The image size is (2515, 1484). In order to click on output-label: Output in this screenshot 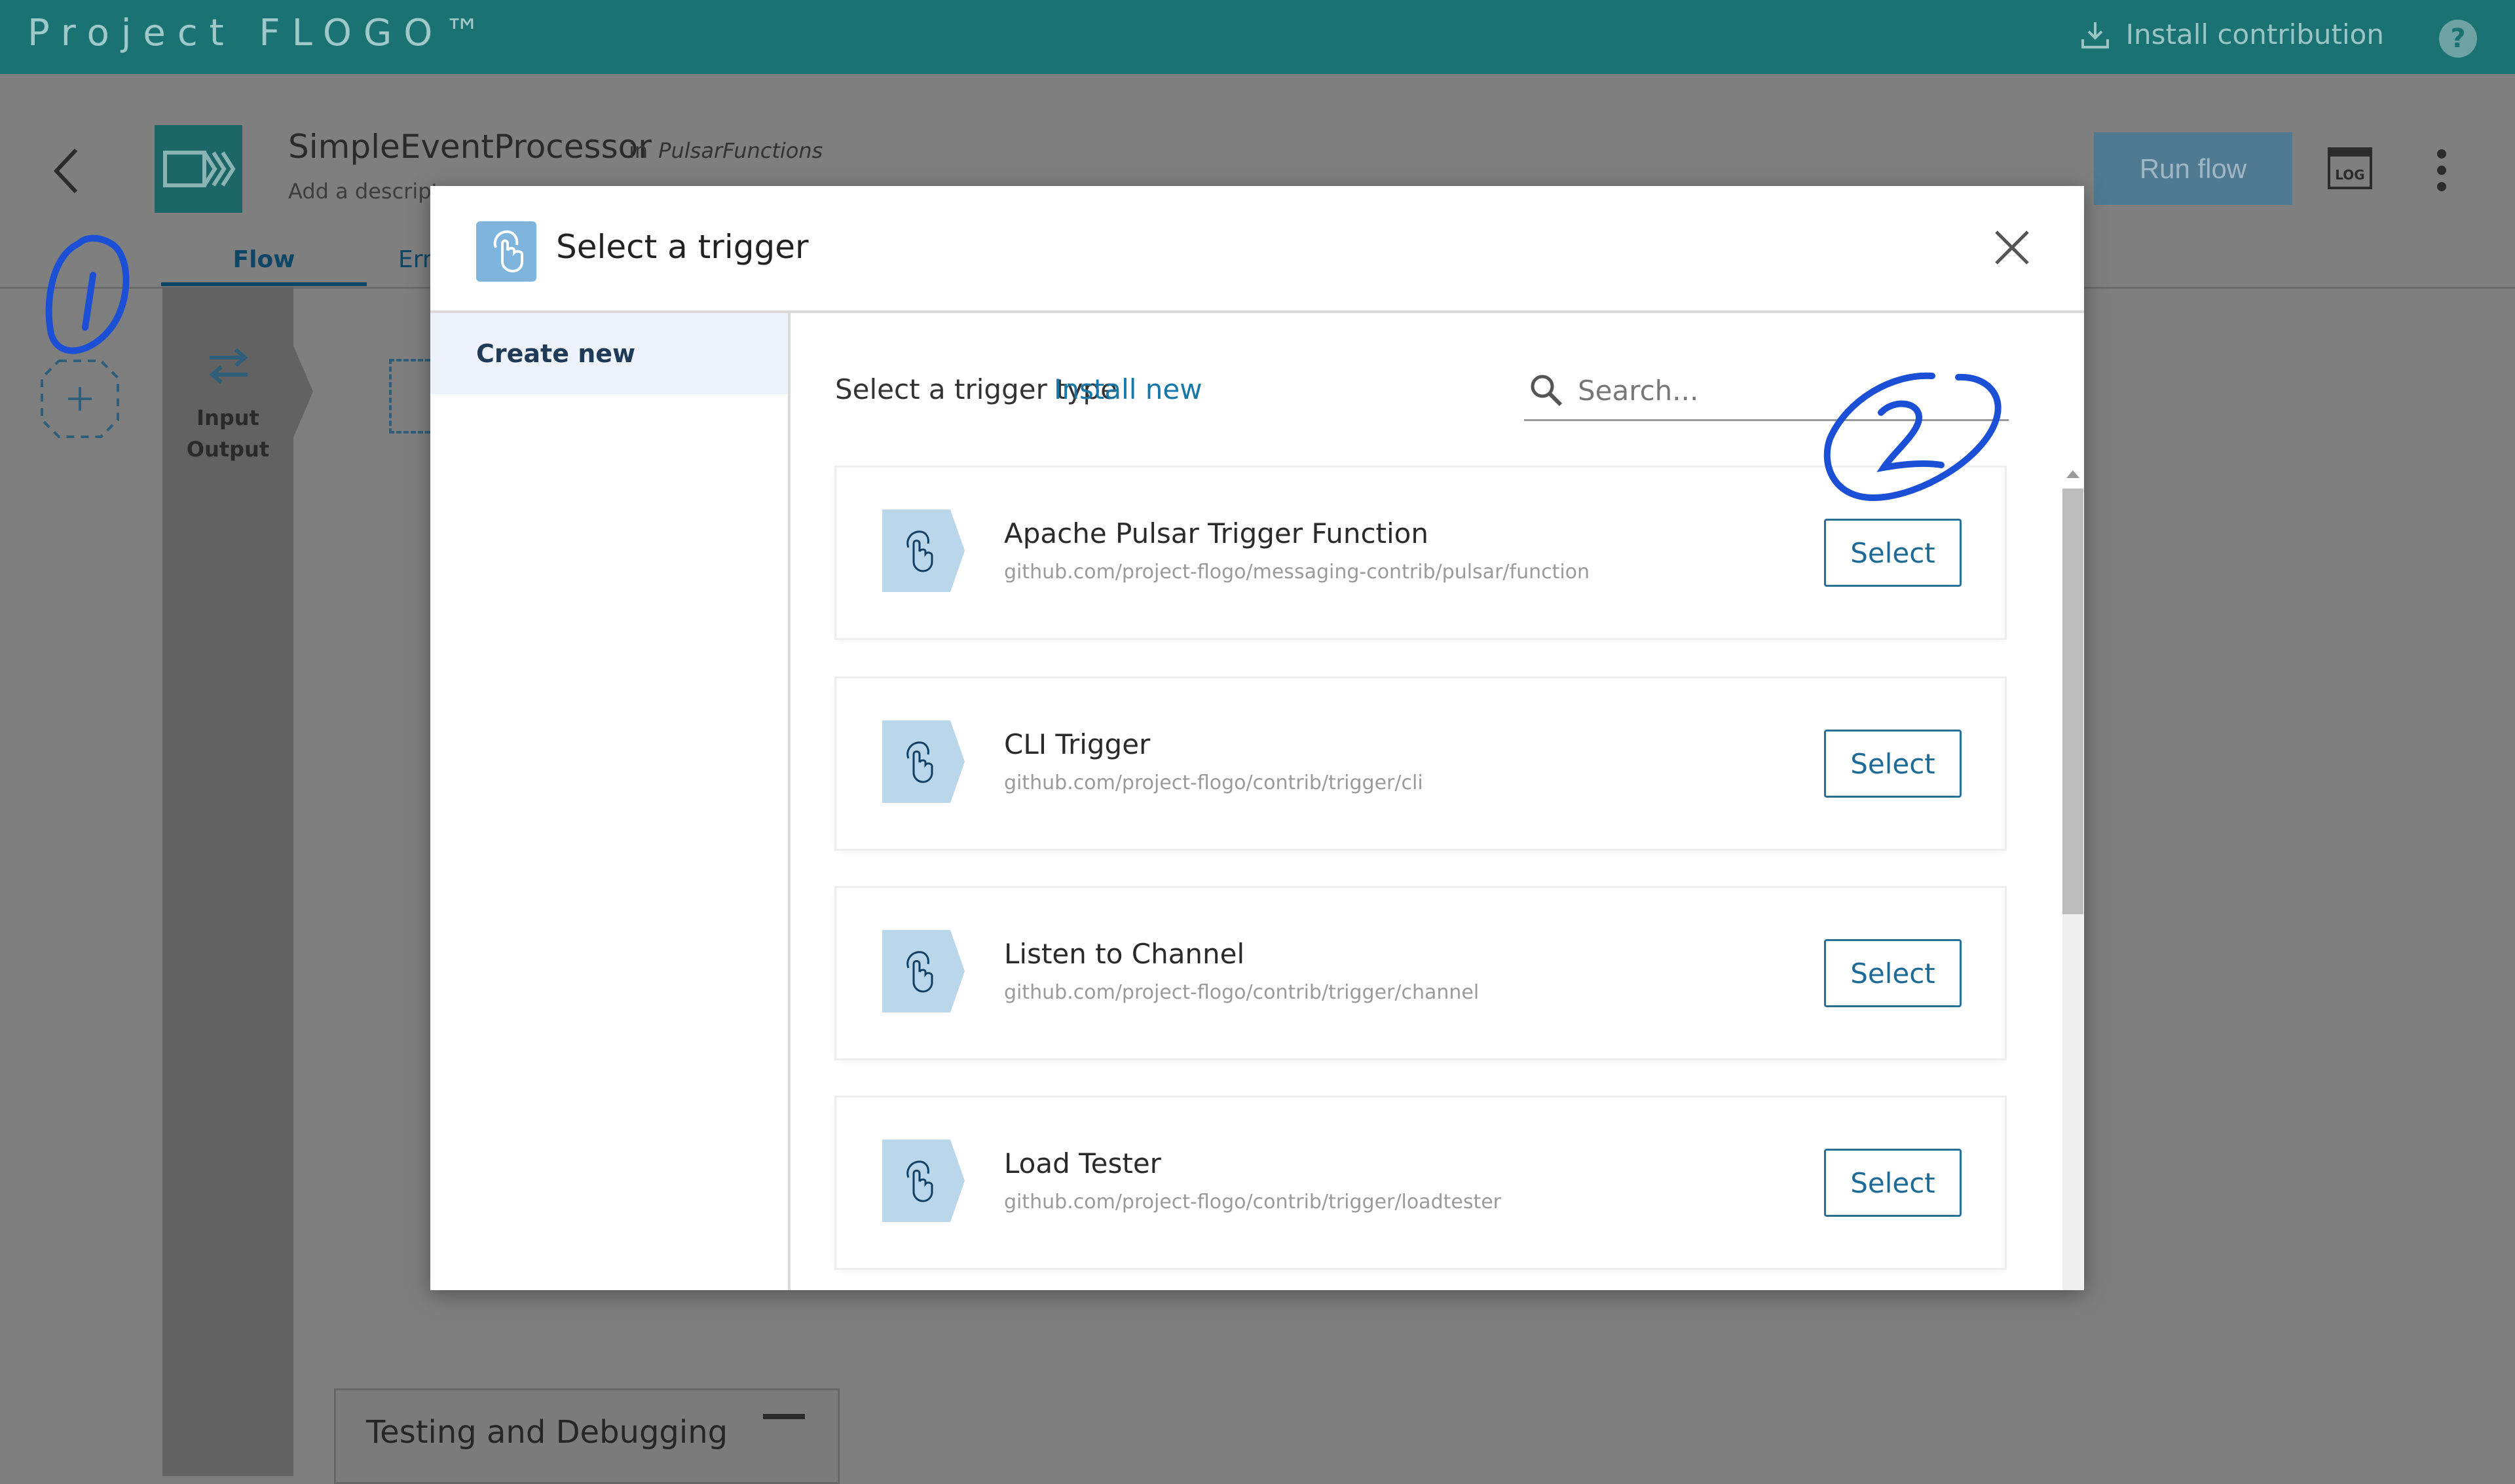, I will do `click(228, 449)`.